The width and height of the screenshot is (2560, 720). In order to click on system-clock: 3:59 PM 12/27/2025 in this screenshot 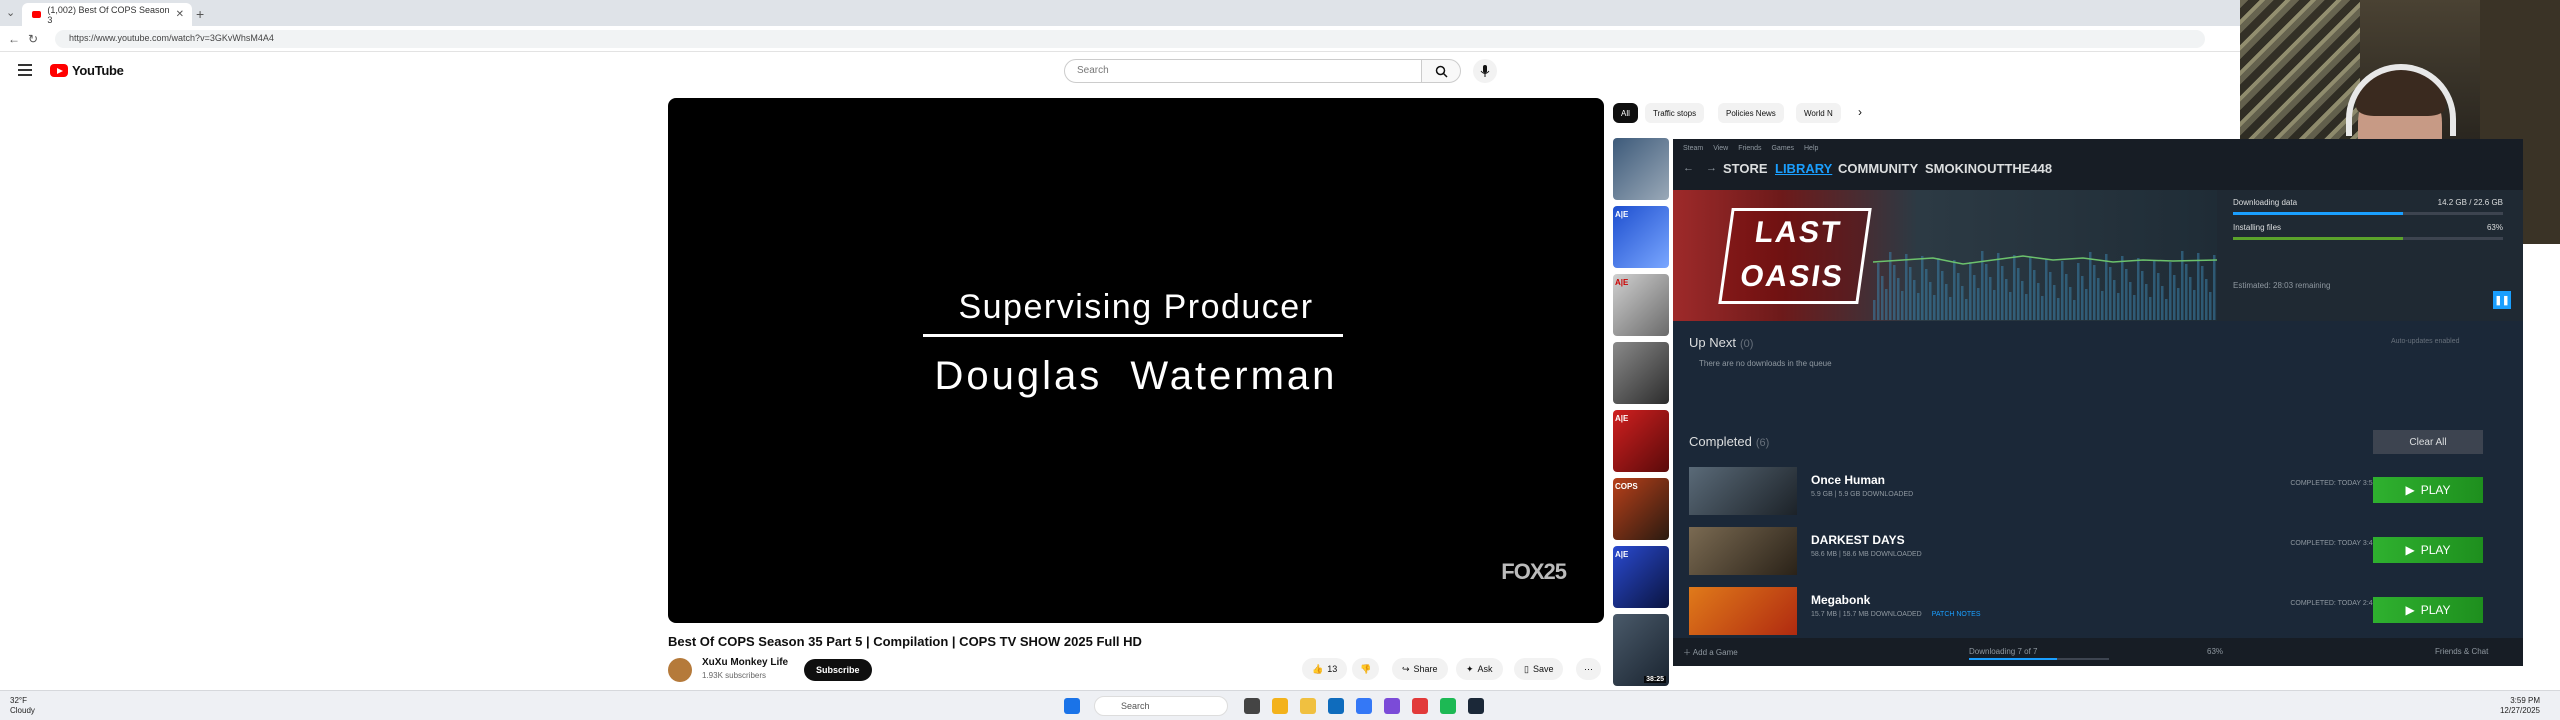, I will do `click(2520, 706)`.